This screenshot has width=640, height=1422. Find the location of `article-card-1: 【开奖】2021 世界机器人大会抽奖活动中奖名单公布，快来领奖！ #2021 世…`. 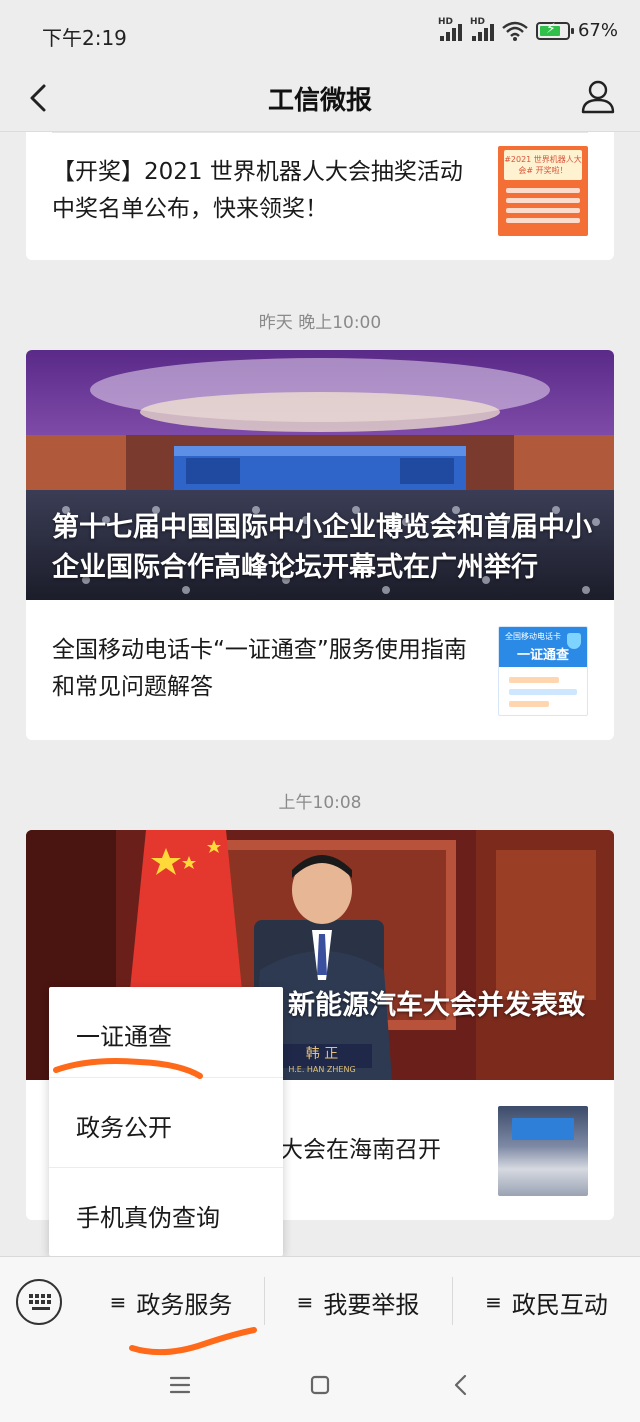

article-card-1: 【开奖】2021 世界机器人大会抽奖活动中奖名单公布，快来领奖！ #2021 世… is located at coordinates (320, 196).